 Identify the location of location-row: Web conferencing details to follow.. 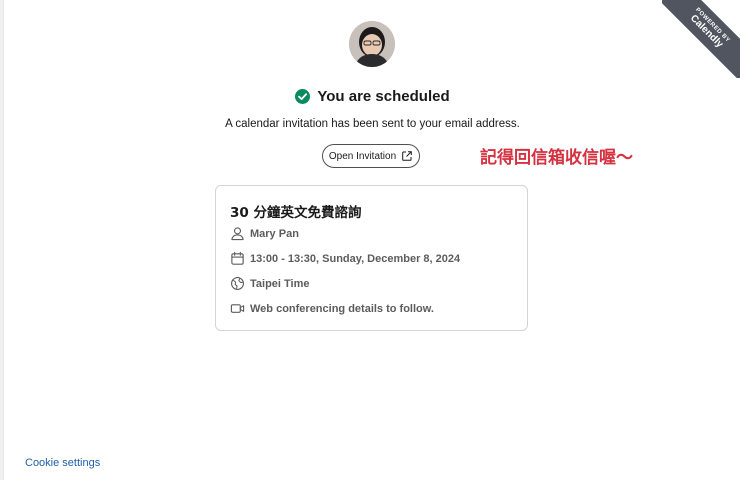
(332, 308).